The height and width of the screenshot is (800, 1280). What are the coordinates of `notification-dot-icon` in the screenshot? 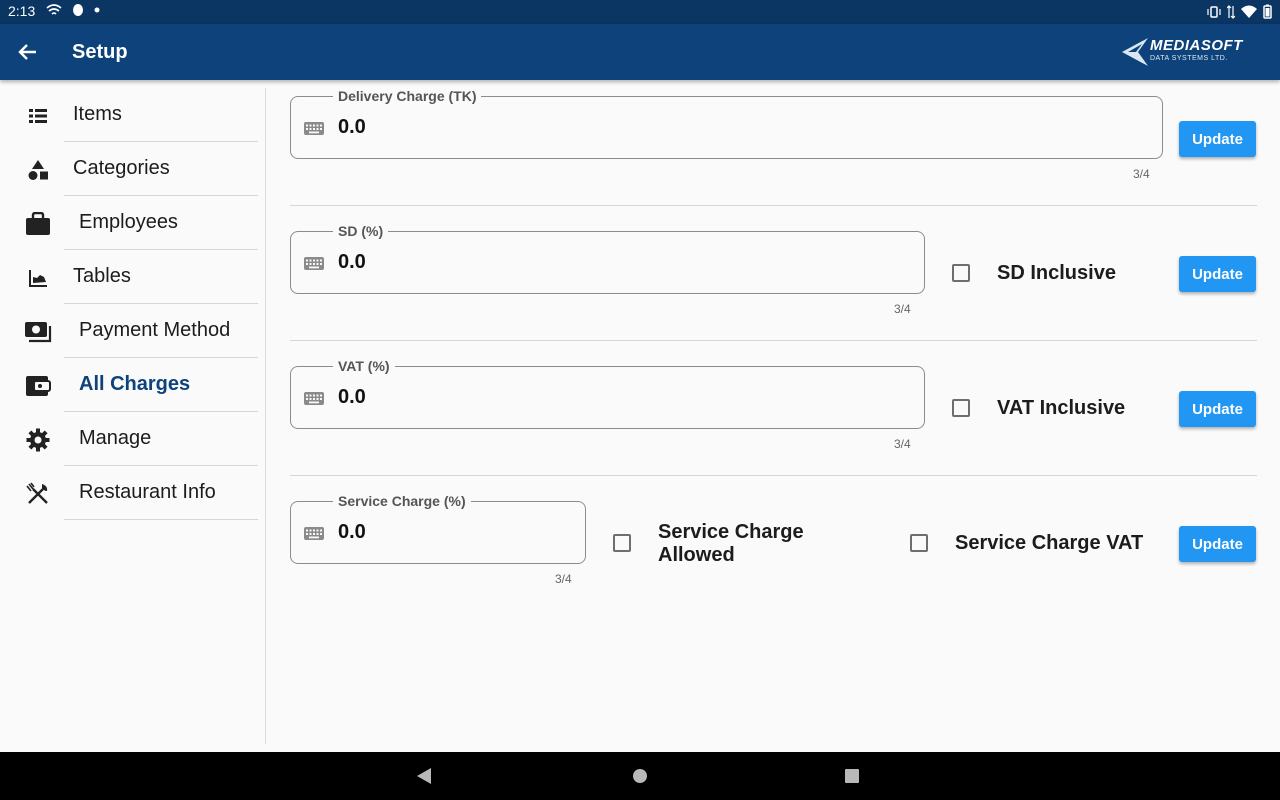 It's located at (78, 10).